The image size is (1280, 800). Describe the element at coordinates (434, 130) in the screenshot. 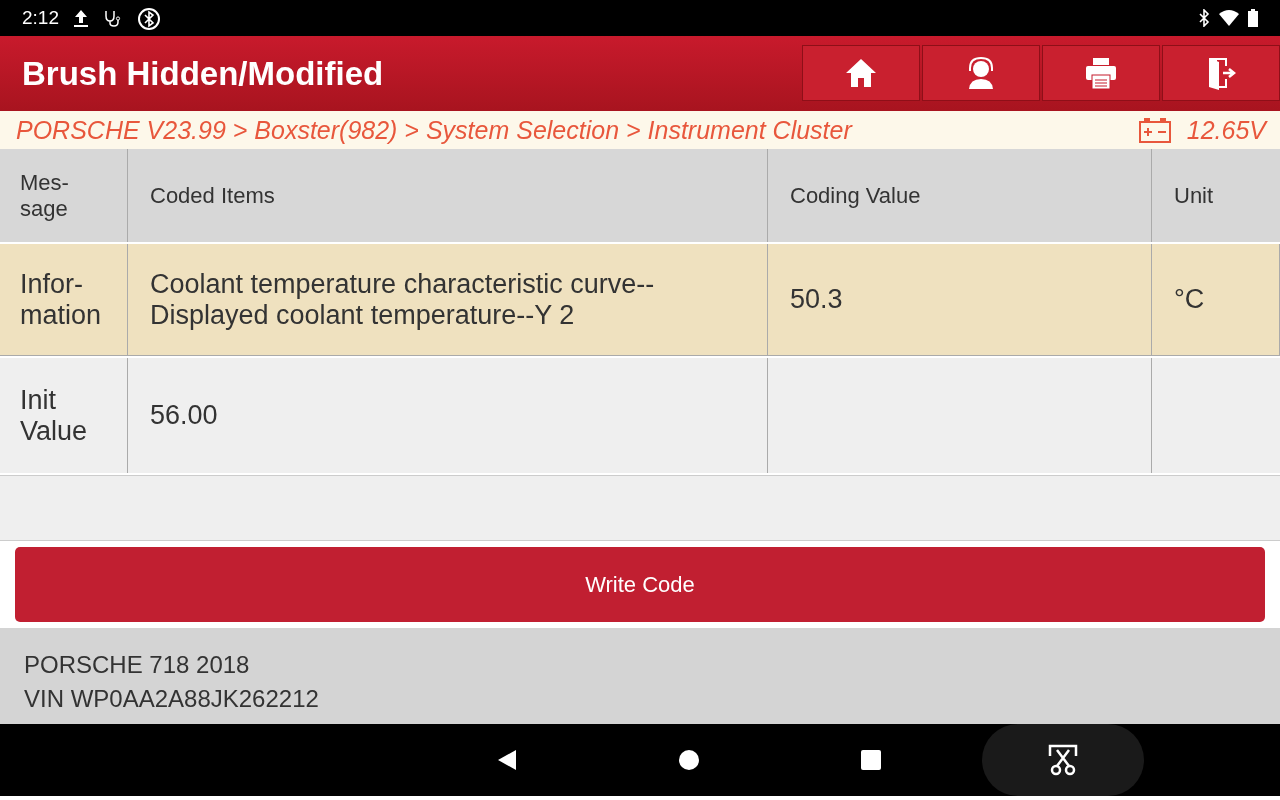

I see `breadcrumb-path: PORSCHE V23.99 > Boxster(982) > System Selection > Instrument Cluster` at that location.